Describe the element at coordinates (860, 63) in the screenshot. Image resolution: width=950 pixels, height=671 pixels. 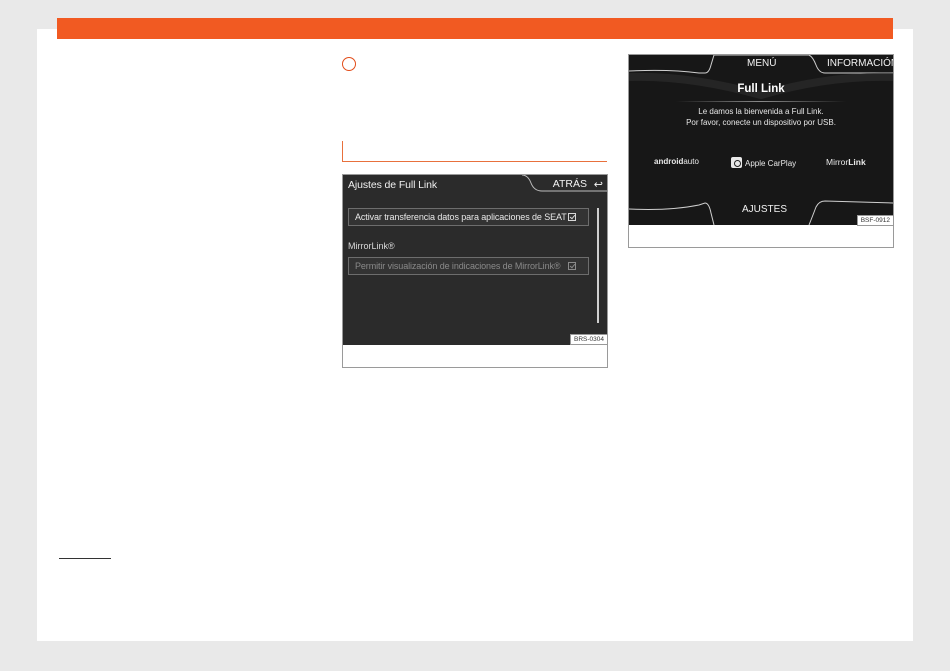
I see `tab-information: INFORMACIÓN` at that location.